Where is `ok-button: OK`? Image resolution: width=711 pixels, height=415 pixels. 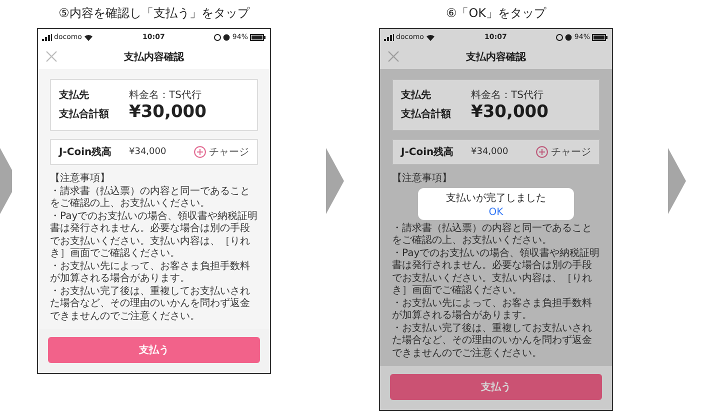
ok-button: OK is located at coordinates (496, 212).